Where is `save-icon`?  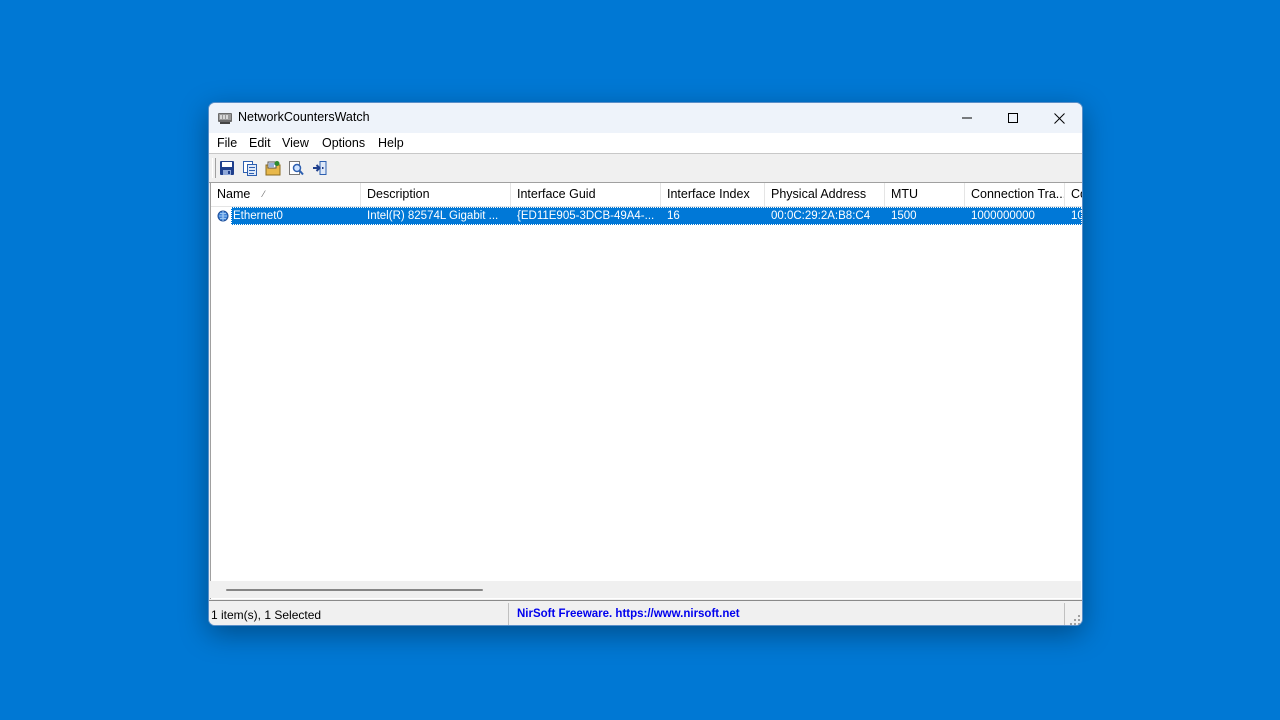 save-icon is located at coordinates (227, 168).